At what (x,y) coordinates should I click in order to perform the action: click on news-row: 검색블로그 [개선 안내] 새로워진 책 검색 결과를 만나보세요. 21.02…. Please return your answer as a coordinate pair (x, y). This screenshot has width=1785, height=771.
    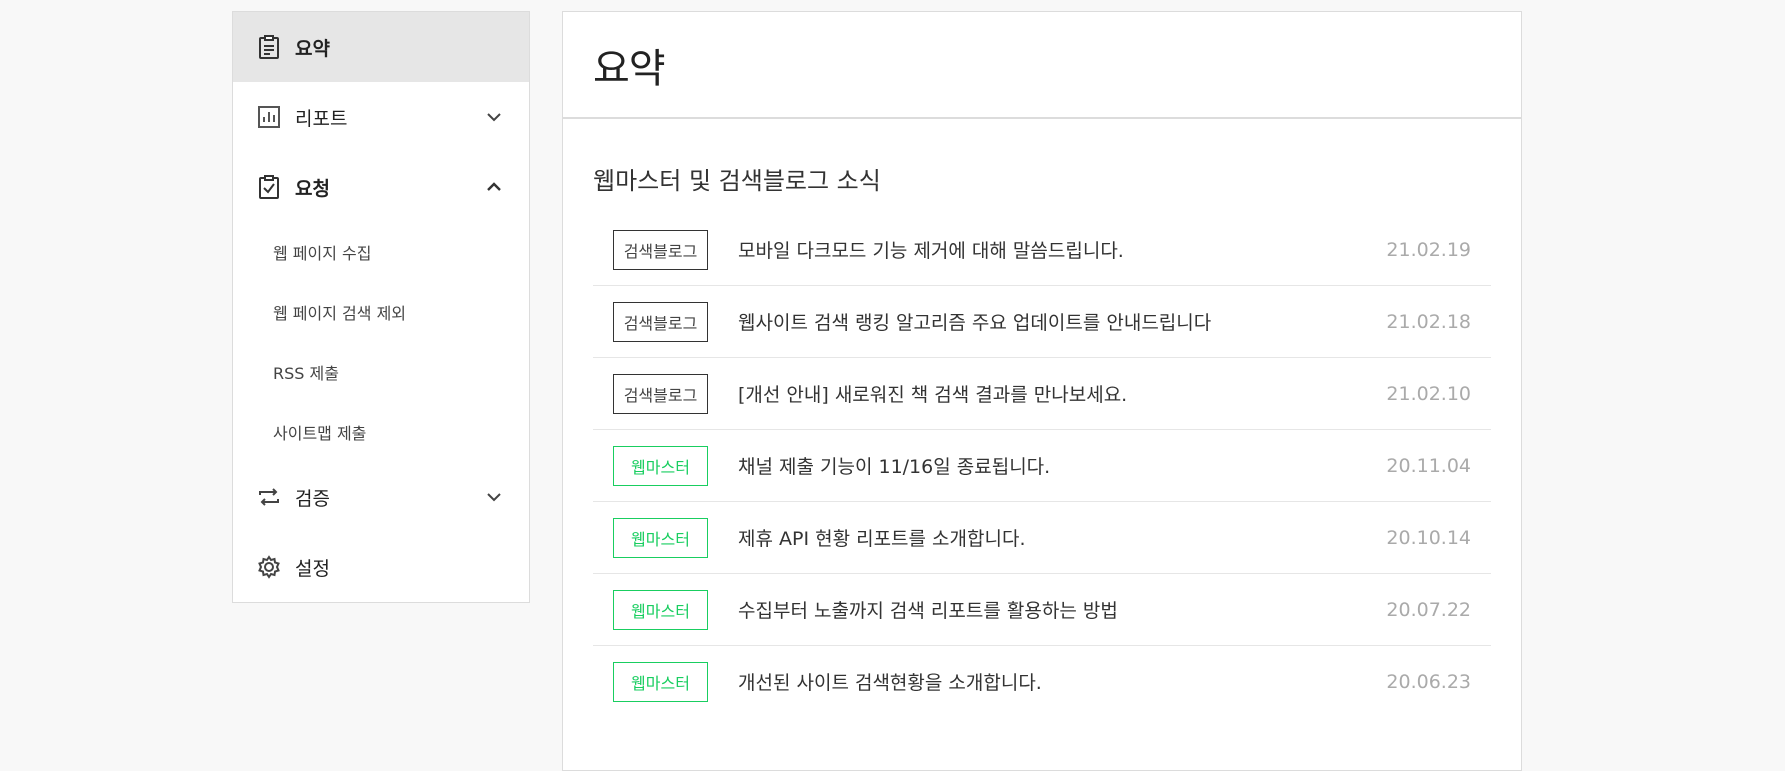
    Looking at the image, I should click on (1042, 394).